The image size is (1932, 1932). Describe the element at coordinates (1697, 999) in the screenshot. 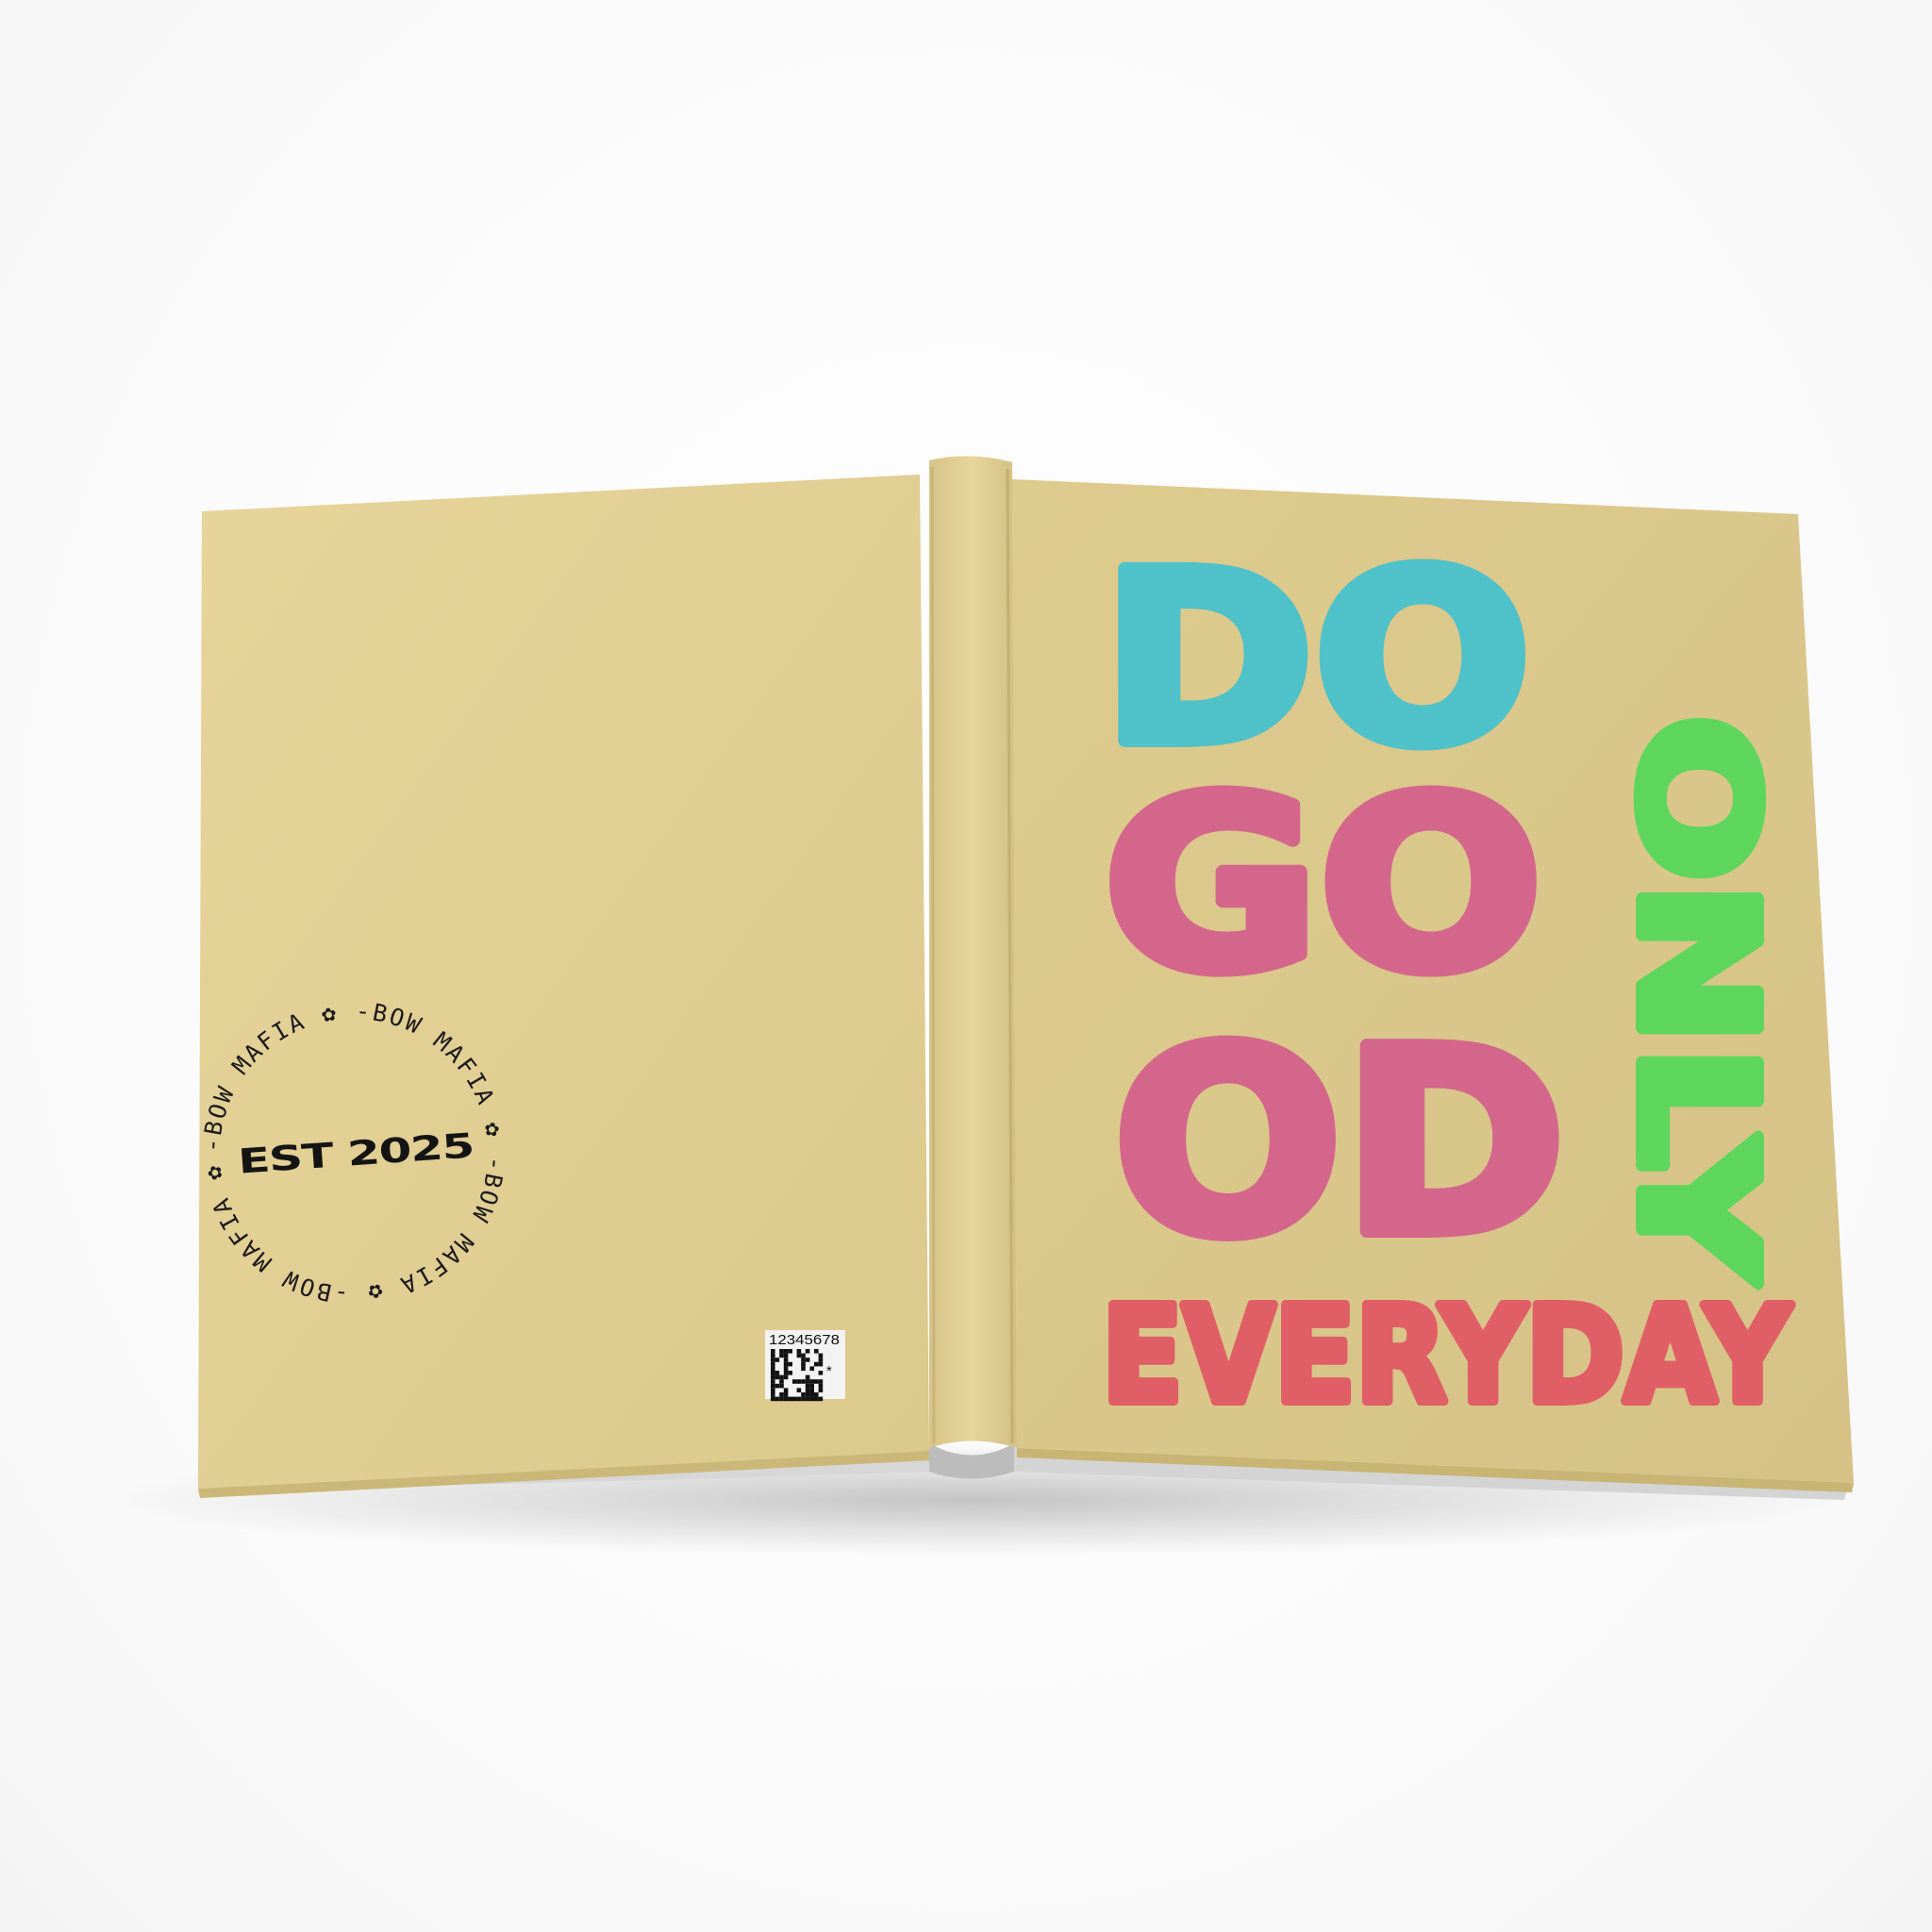

I see `word-only: ONLY` at that location.